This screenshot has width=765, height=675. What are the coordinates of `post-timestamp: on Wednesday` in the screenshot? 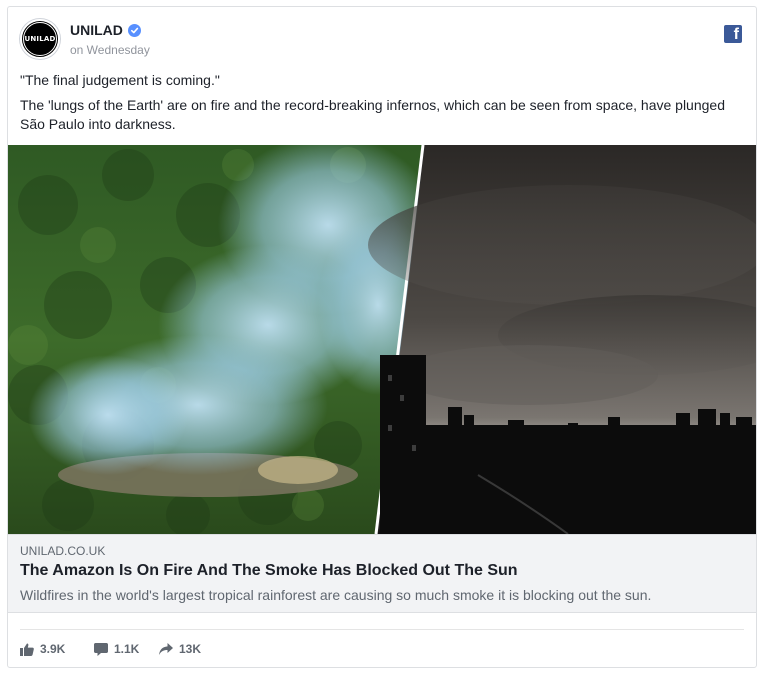 It's located at (110, 50).